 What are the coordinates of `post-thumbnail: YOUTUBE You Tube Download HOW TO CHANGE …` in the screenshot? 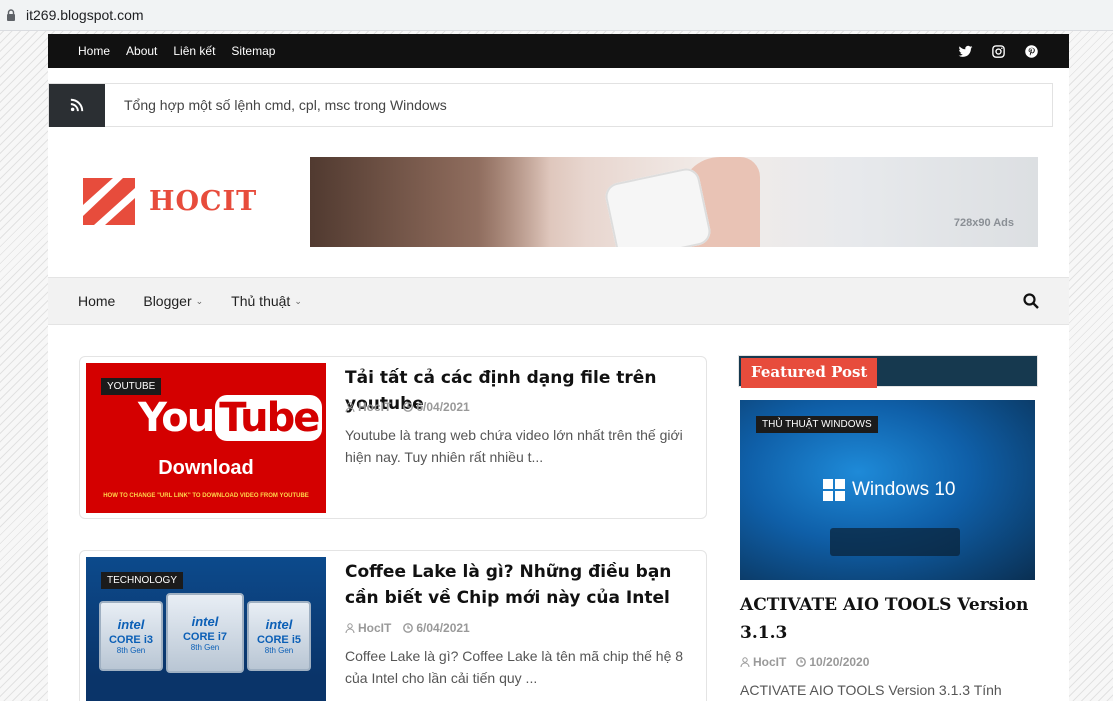 It's located at (206, 438).